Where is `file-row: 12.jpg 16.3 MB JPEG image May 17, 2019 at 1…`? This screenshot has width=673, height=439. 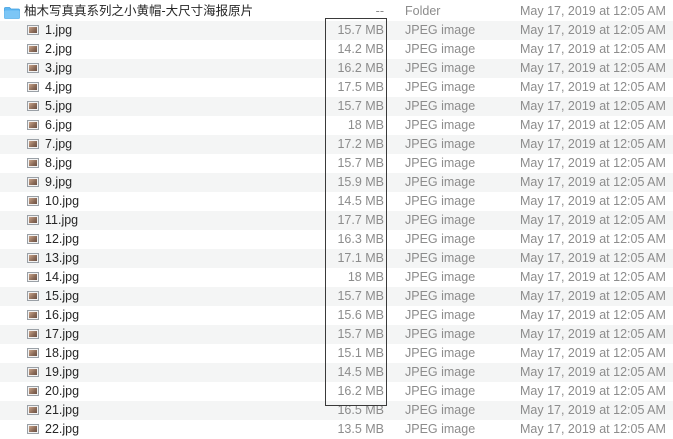 file-row: 12.jpg 16.3 MB JPEG image May 17, 2019 at 1… is located at coordinates (336, 239).